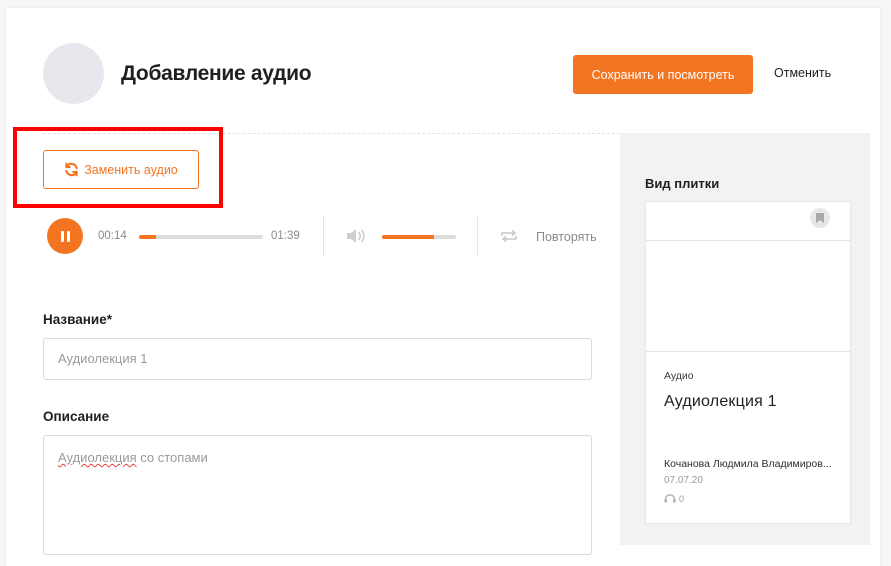 The image size is (891, 566). What do you see at coordinates (720, 401) in the screenshot?
I see `tile-name: Аудиолекция 1` at bounding box center [720, 401].